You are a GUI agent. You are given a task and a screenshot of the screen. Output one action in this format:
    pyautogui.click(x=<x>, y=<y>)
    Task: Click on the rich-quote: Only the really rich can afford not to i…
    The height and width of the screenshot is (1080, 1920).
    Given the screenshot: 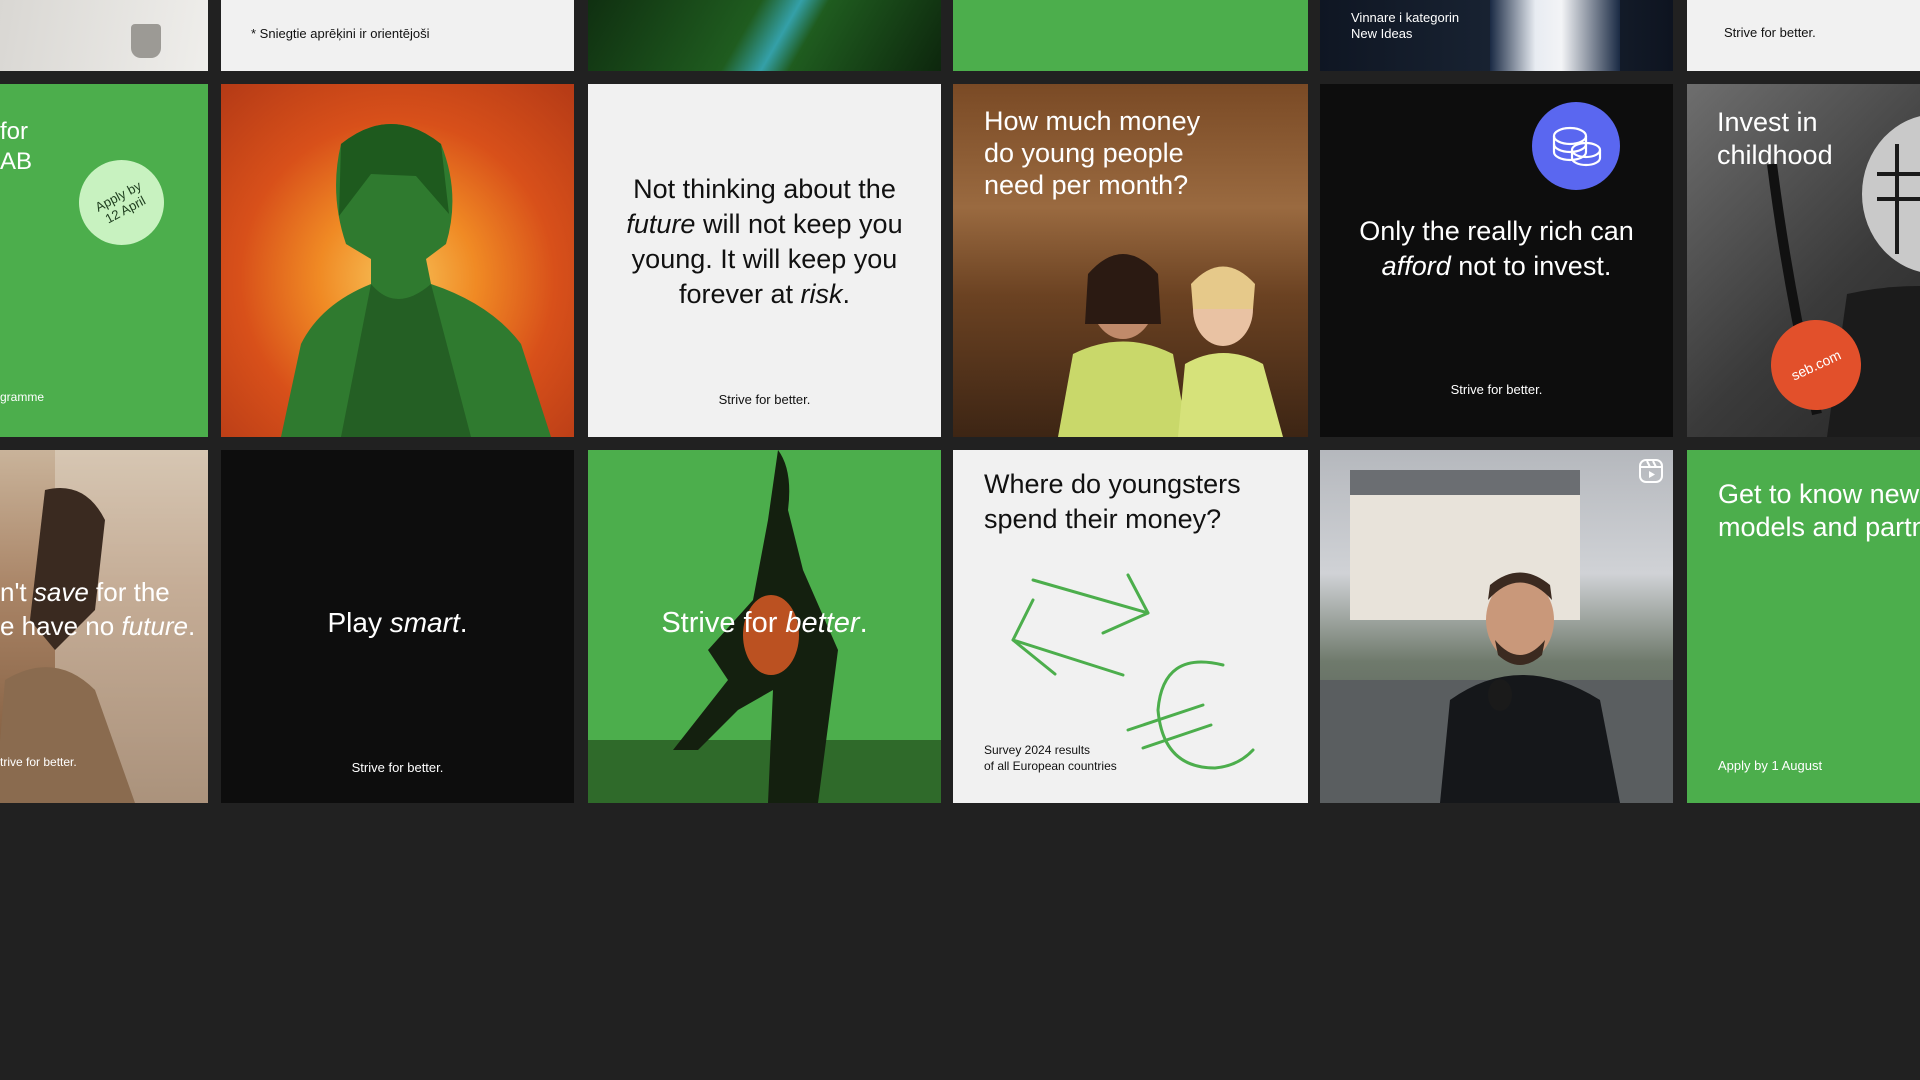 What is the action you would take?
    pyautogui.click(x=1496, y=249)
    